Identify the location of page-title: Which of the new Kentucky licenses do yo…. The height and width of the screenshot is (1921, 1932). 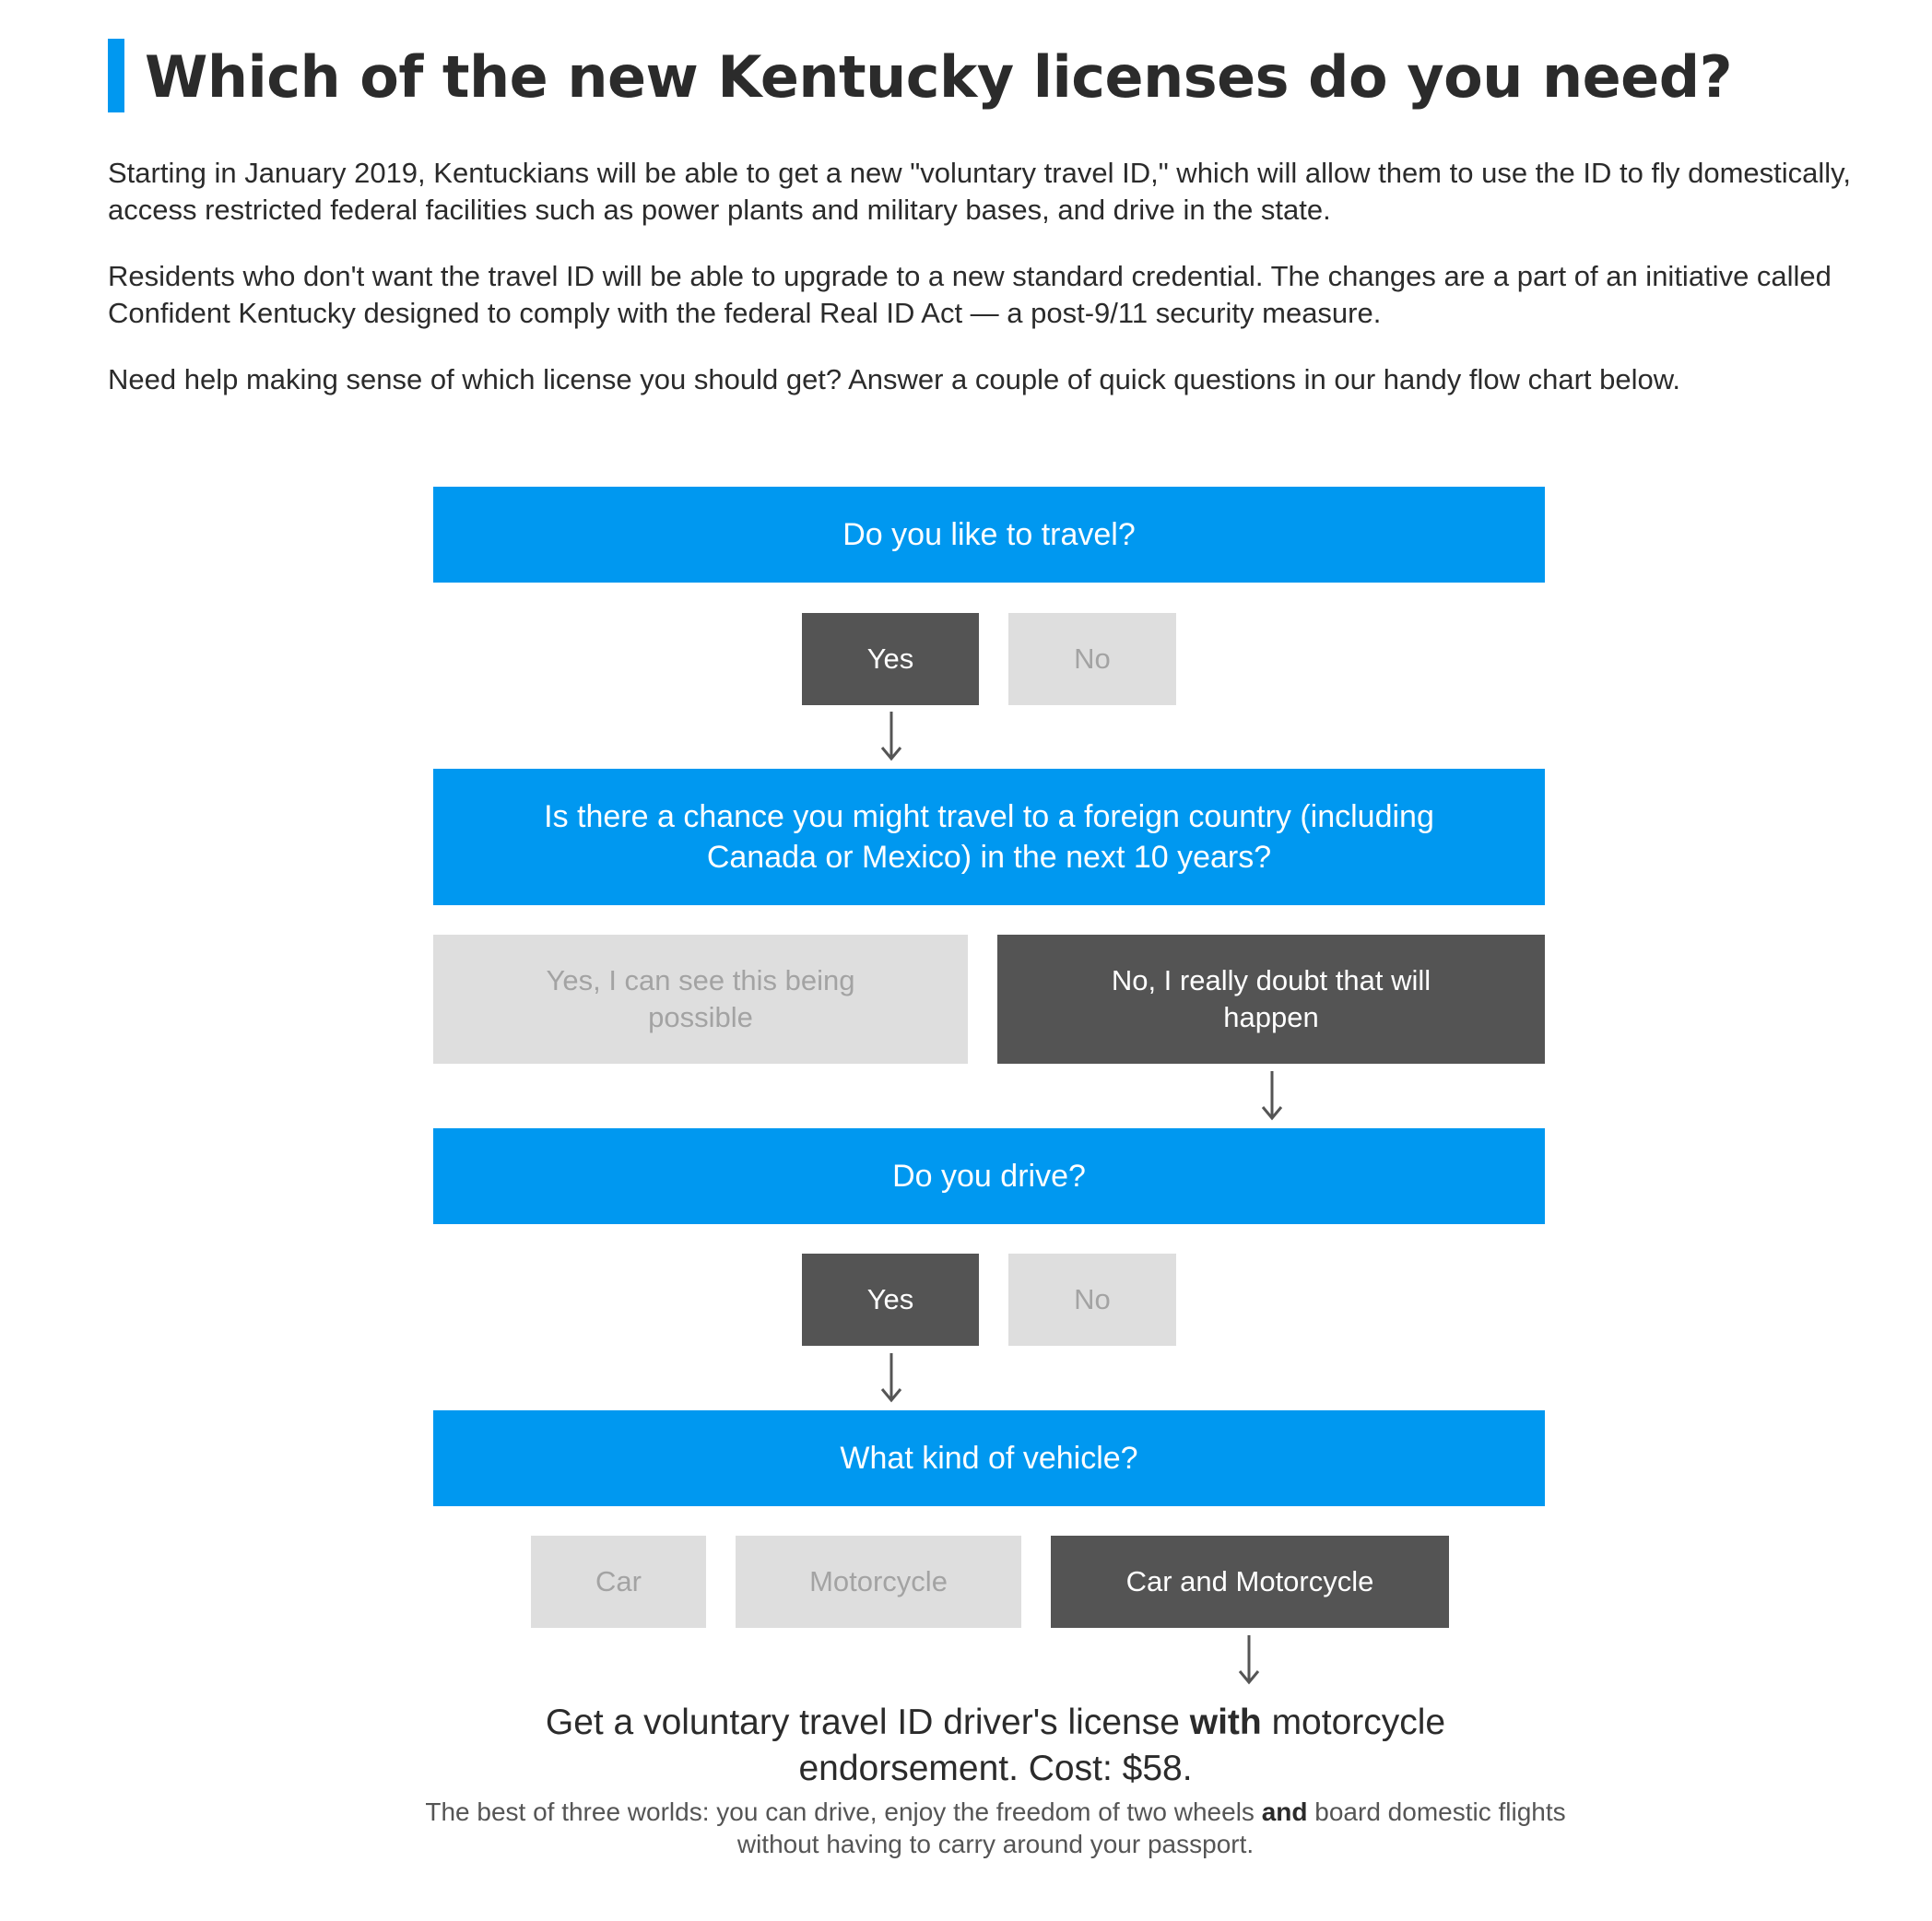
(939, 77).